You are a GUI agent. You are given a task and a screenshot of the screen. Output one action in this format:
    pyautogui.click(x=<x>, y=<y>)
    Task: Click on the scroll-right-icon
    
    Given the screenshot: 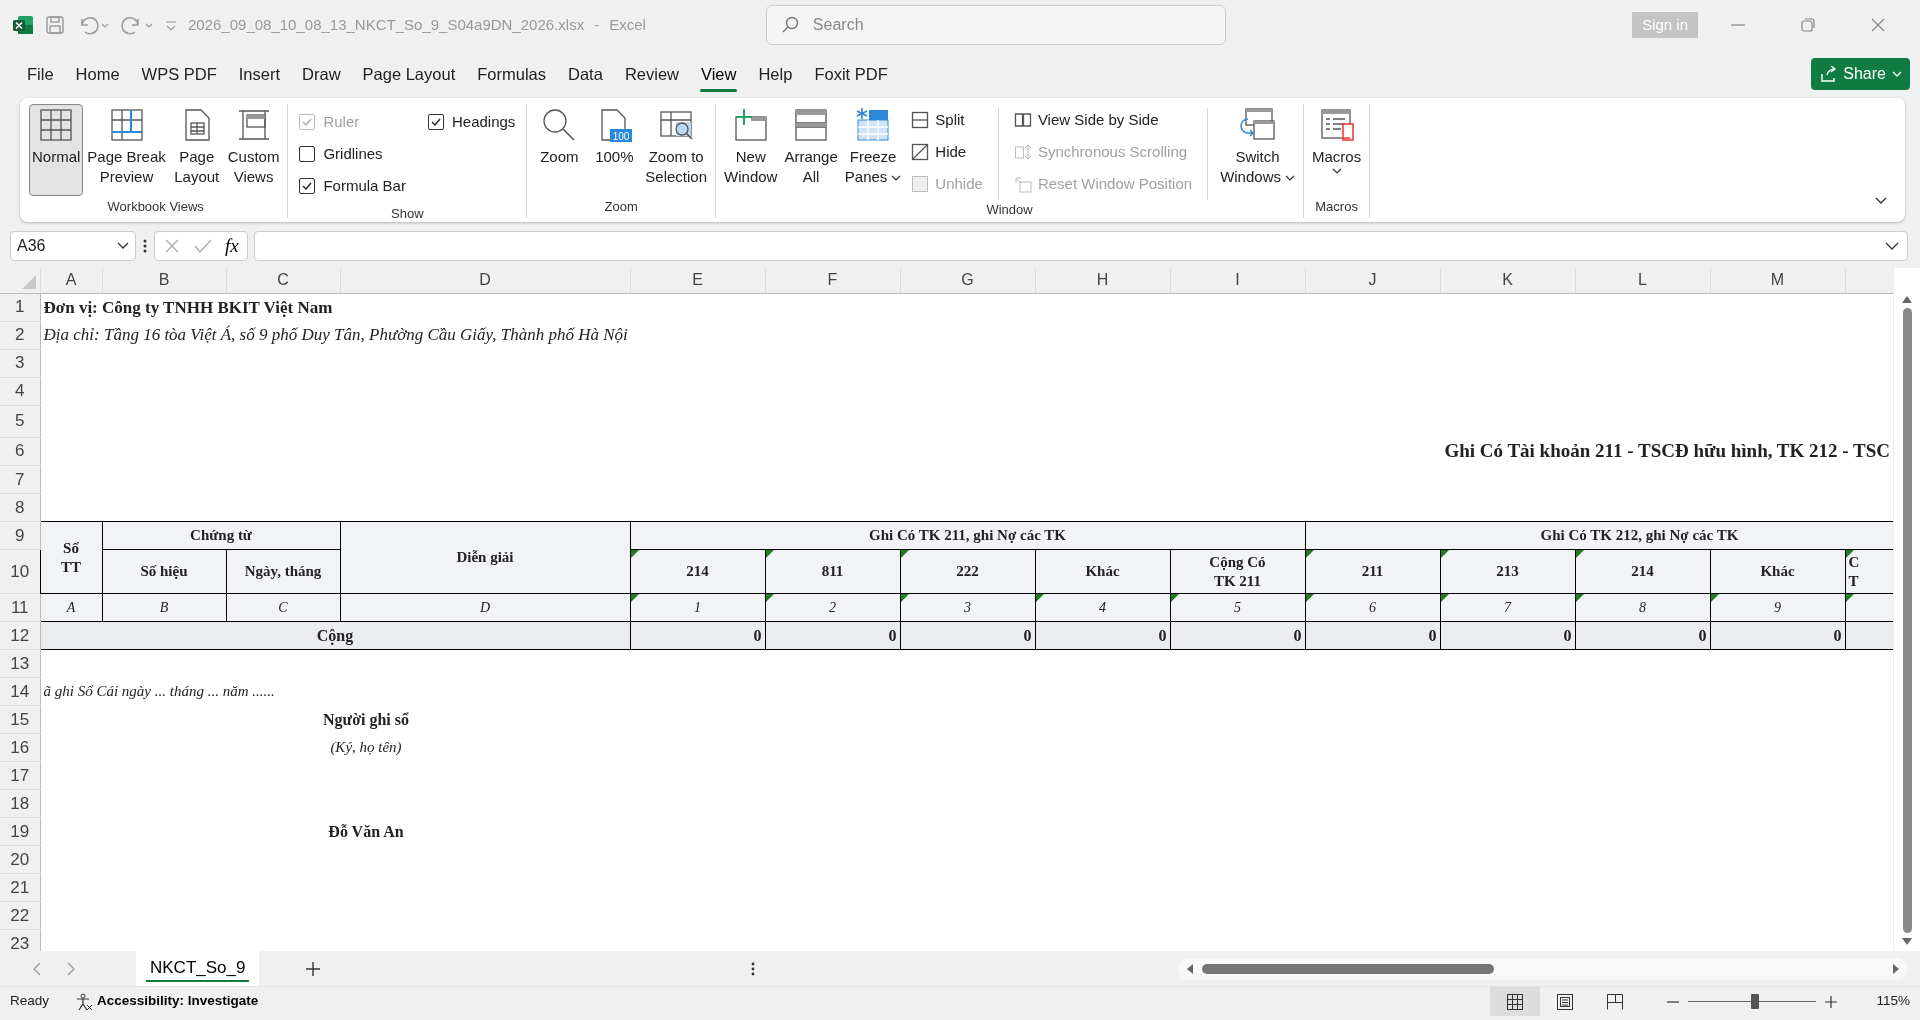 What is the action you would take?
    pyautogui.click(x=1896, y=968)
    